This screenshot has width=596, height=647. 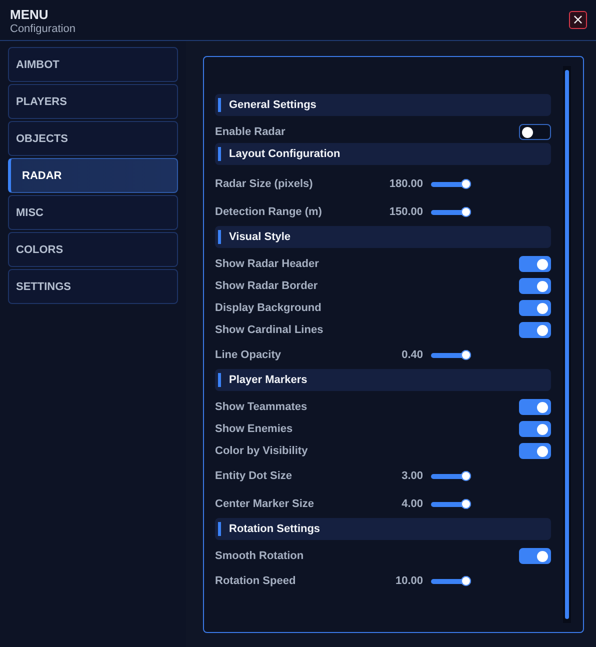 What do you see at coordinates (254, 476) in the screenshot?
I see `setting-label: Entity Dot Size` at bounding box center [254, 476].